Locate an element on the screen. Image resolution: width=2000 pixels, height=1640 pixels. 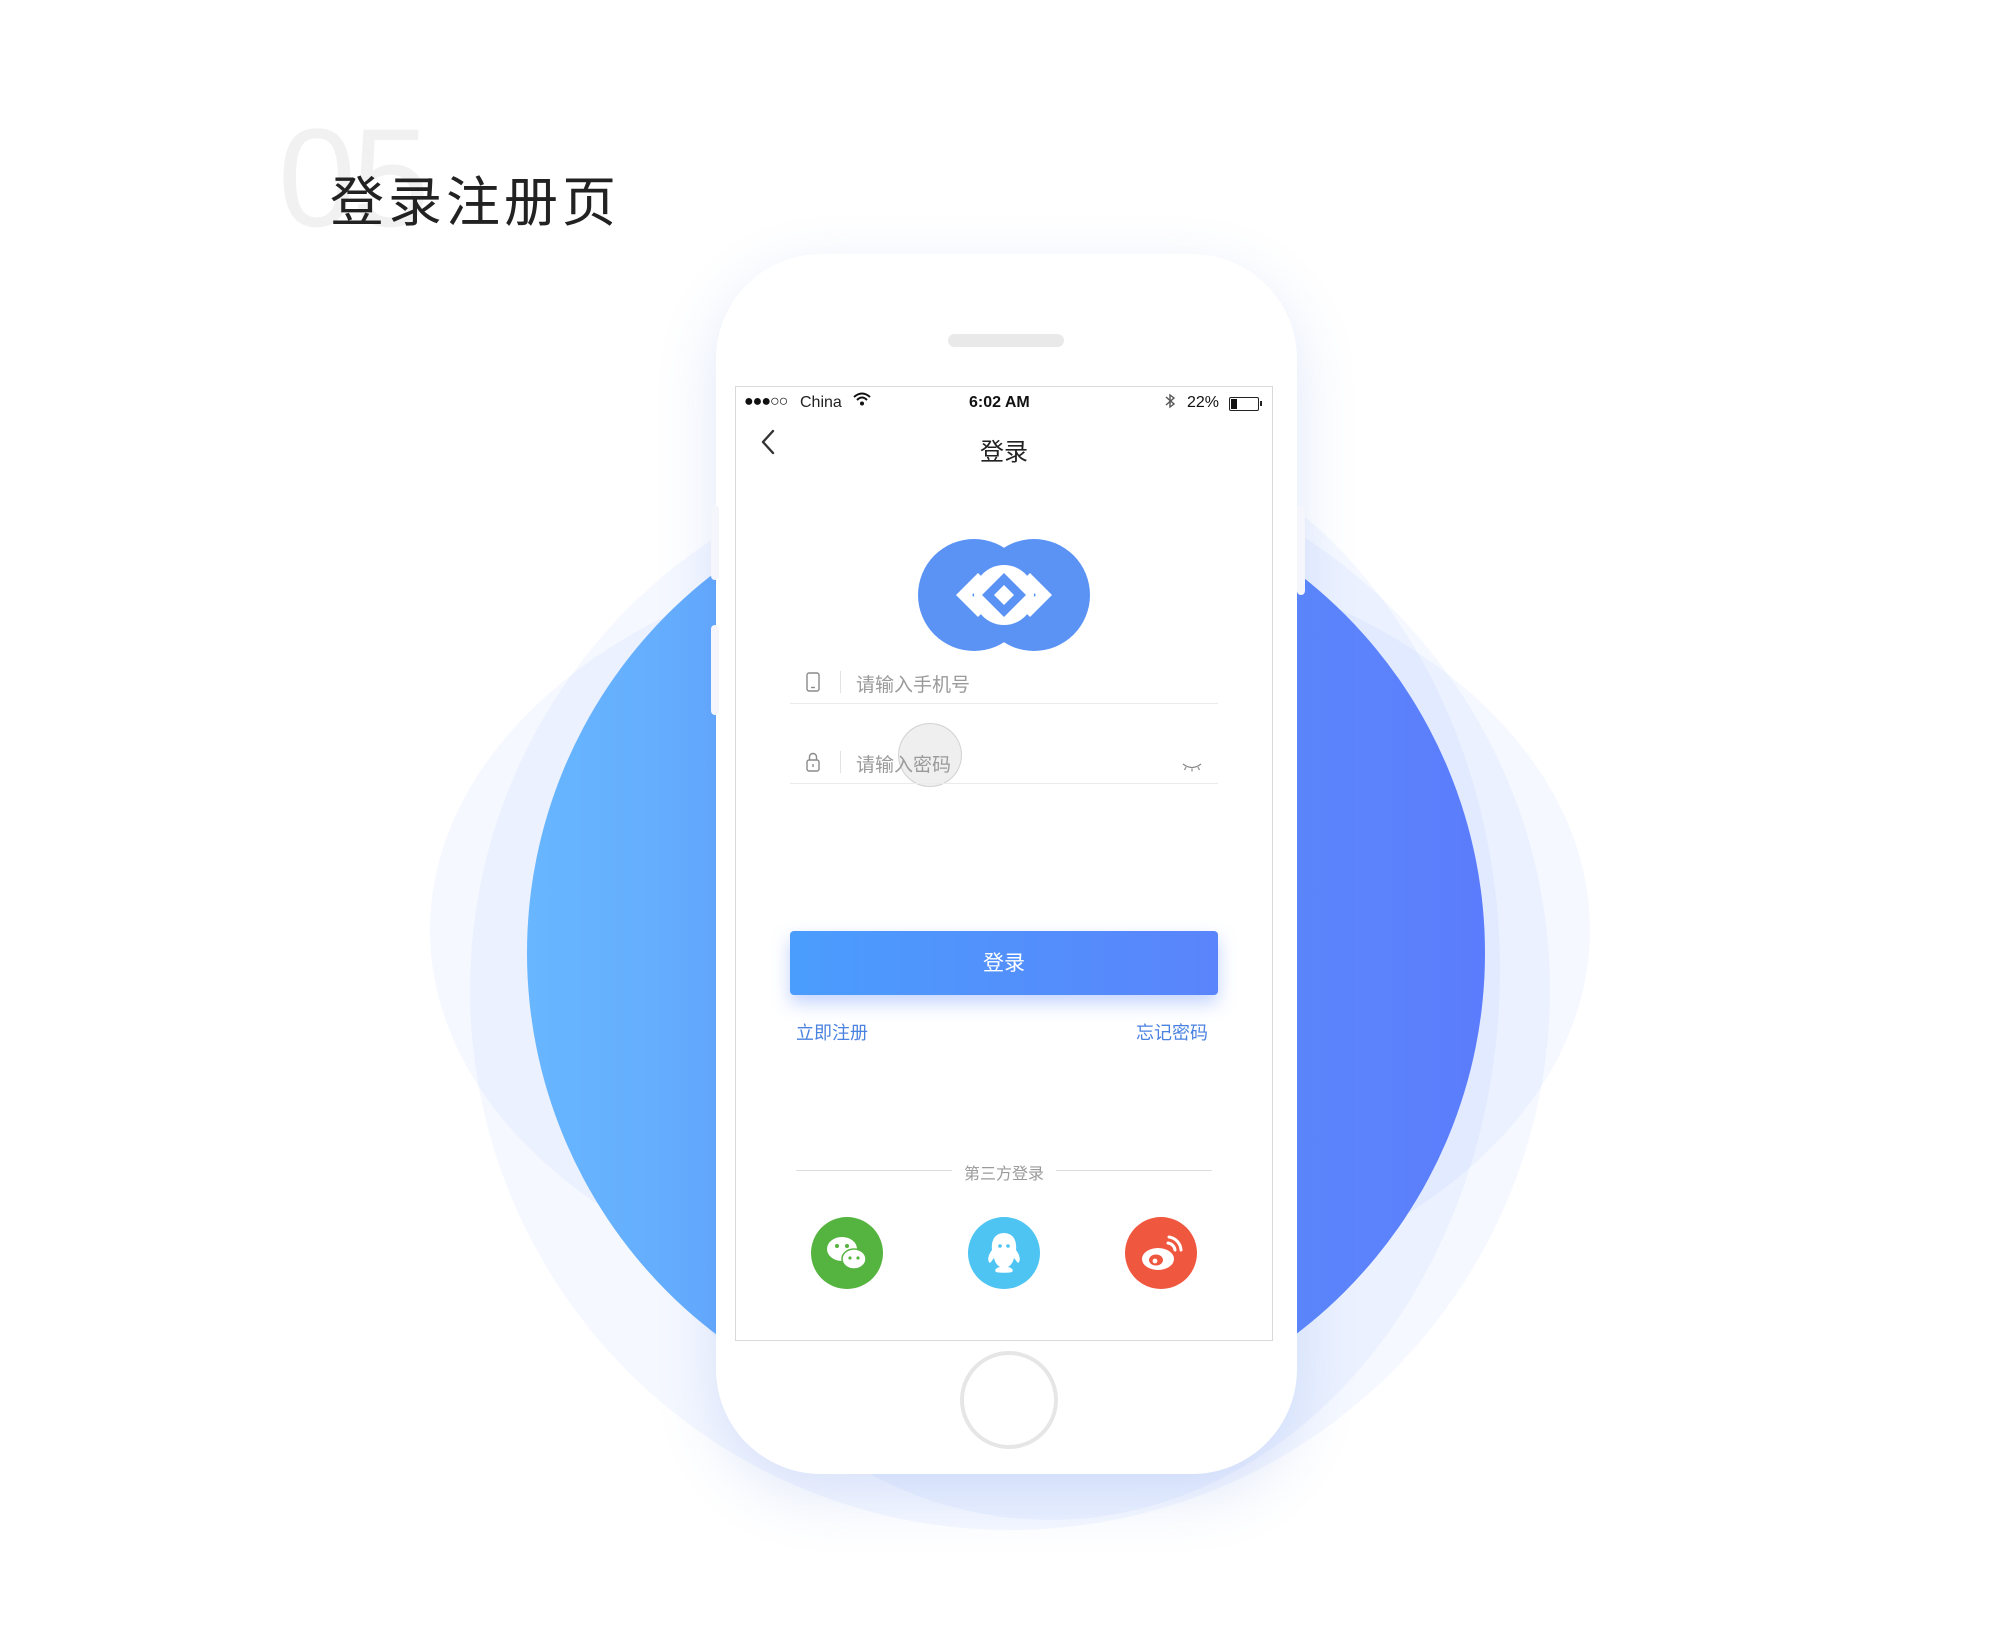
weibo-icon is located at coordinates (1162, 1252).